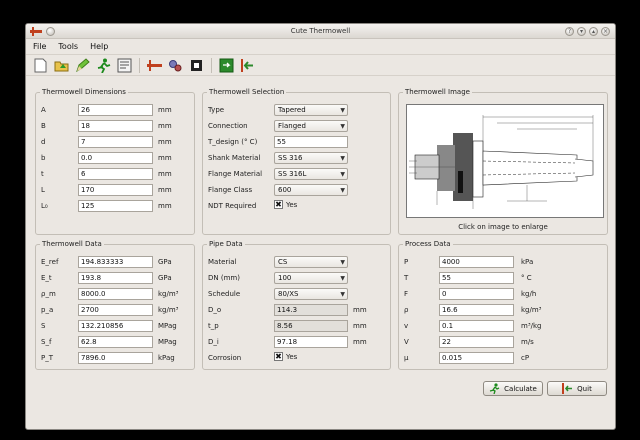  Describe the element at coordinates (584, 388) in the screenshot. I see `quit-label: Quit` at that location.